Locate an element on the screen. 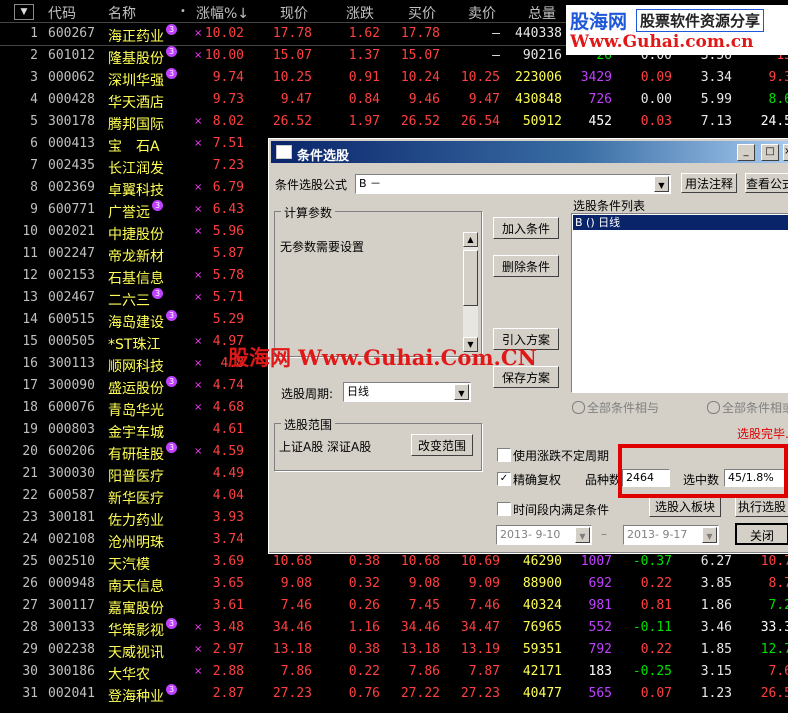 The image size is (788, 713). dialog-titlebar: 条件选股 _ □ × is located at coordinates (529, 152).